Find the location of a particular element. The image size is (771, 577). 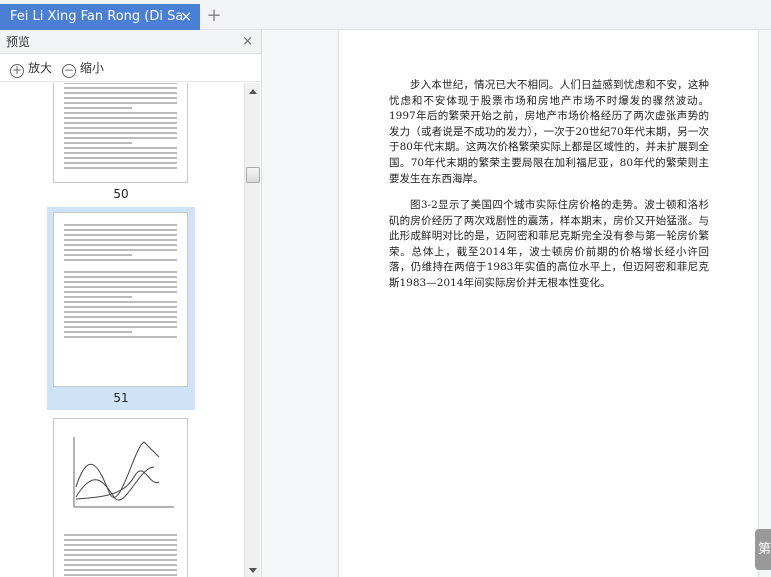

thumbnail-page-51: 51 is located at coordinates (121, 308).